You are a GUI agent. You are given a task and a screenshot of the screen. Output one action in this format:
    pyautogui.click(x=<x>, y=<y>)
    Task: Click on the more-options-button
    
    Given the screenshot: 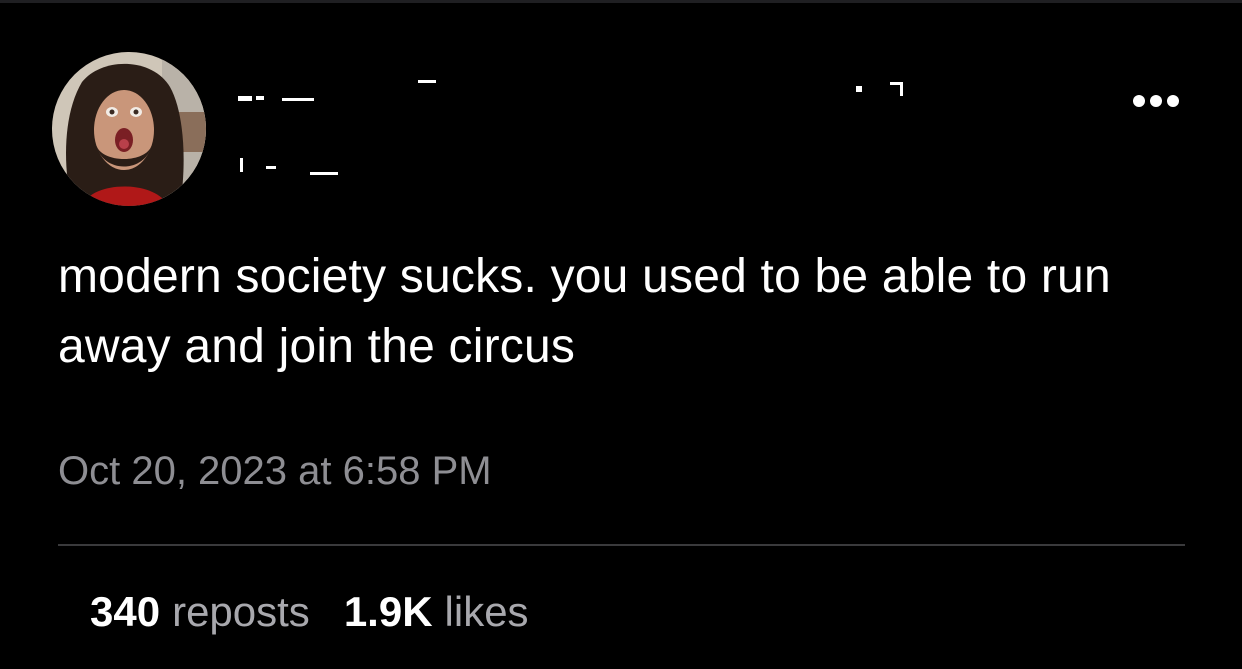 What is the action you would take?
    pyautogui.click(x=1156, y=101)
    